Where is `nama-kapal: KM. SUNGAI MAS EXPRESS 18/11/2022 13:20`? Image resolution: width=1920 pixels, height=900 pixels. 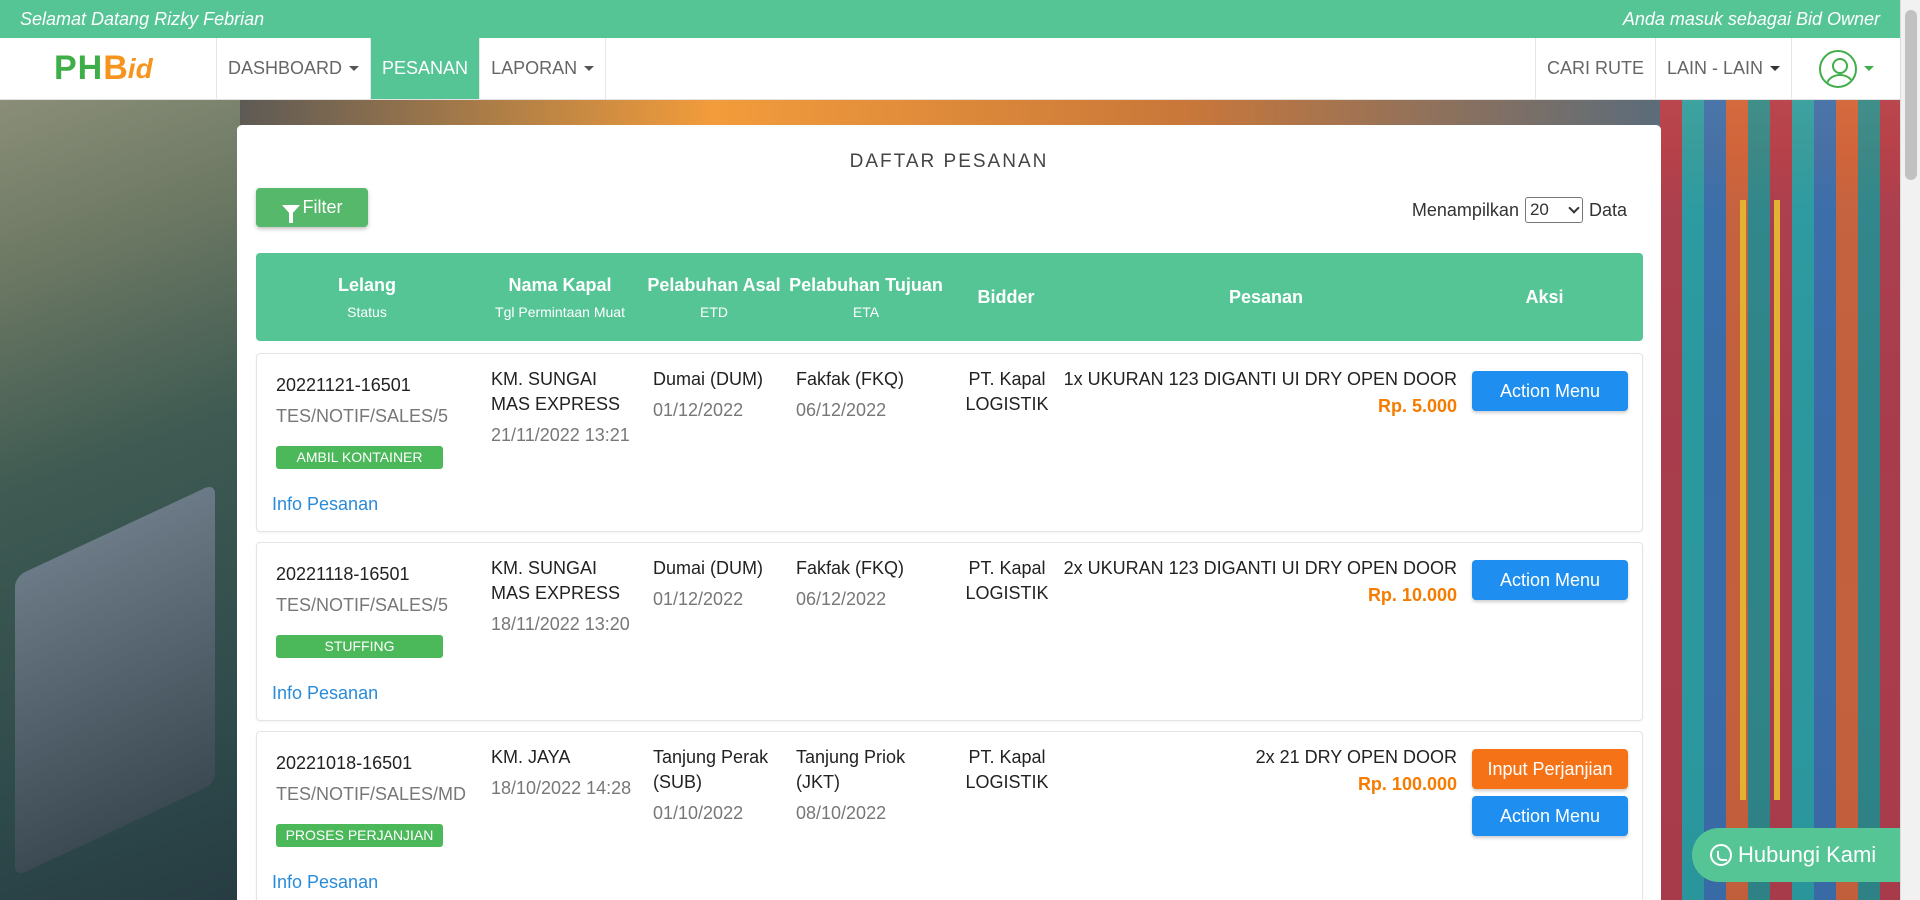 nama-kapal: KM. SUNGAI MAS EXPRESS 18/11/2022 13:20 is located at coordinates (560, 596).